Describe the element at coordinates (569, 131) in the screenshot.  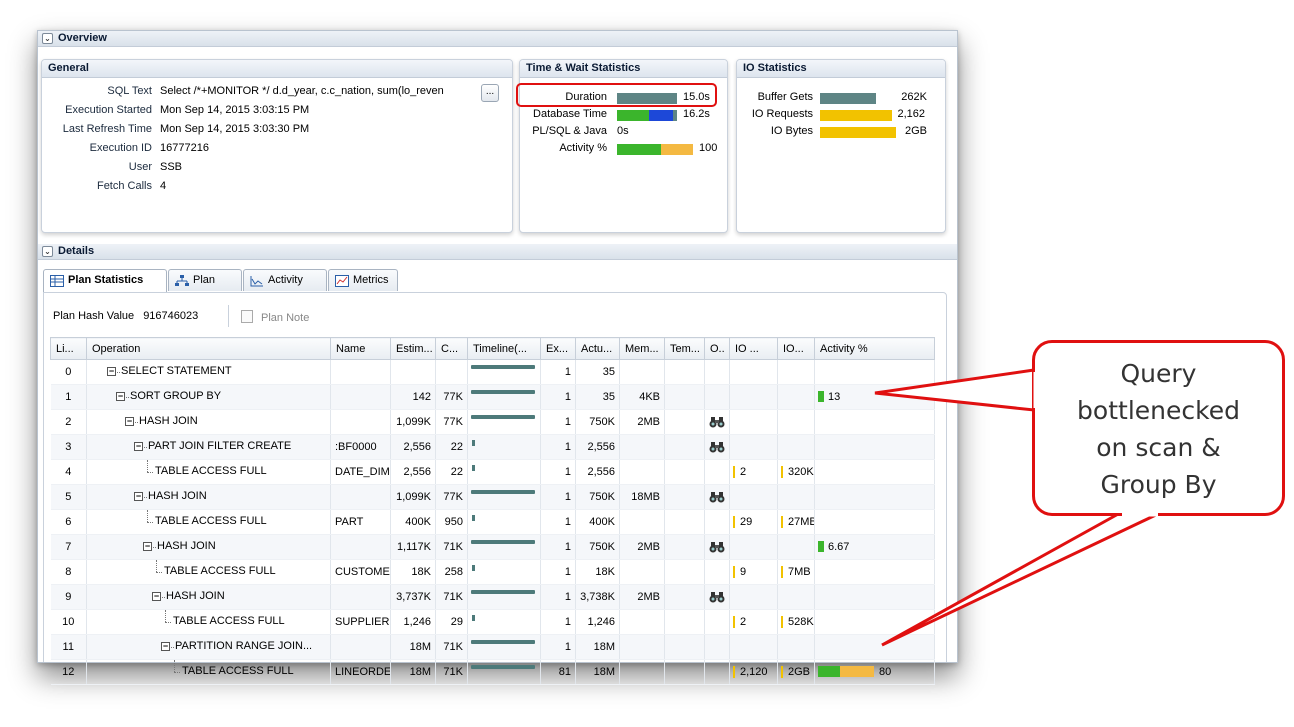
I see `time-wait-label: PL/SQL & Java` at that location.